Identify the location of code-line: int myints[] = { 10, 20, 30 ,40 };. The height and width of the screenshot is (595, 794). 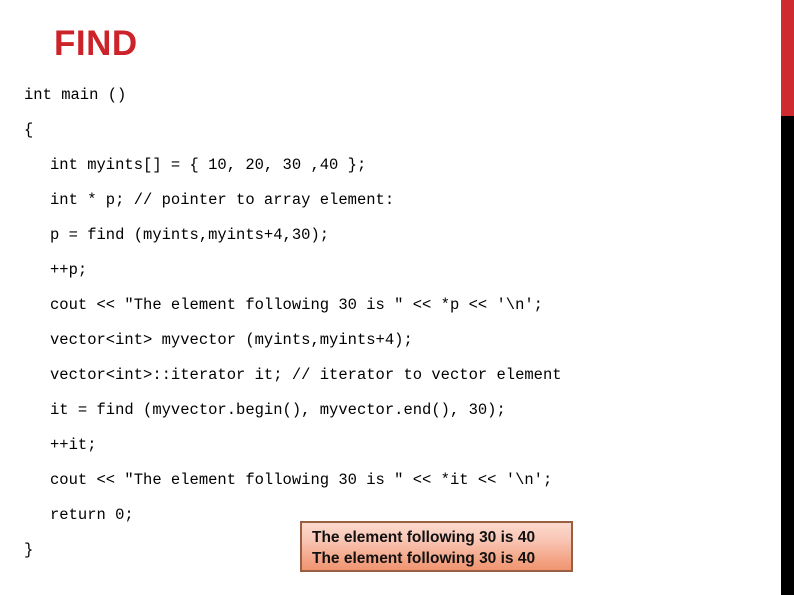
(208, 165).